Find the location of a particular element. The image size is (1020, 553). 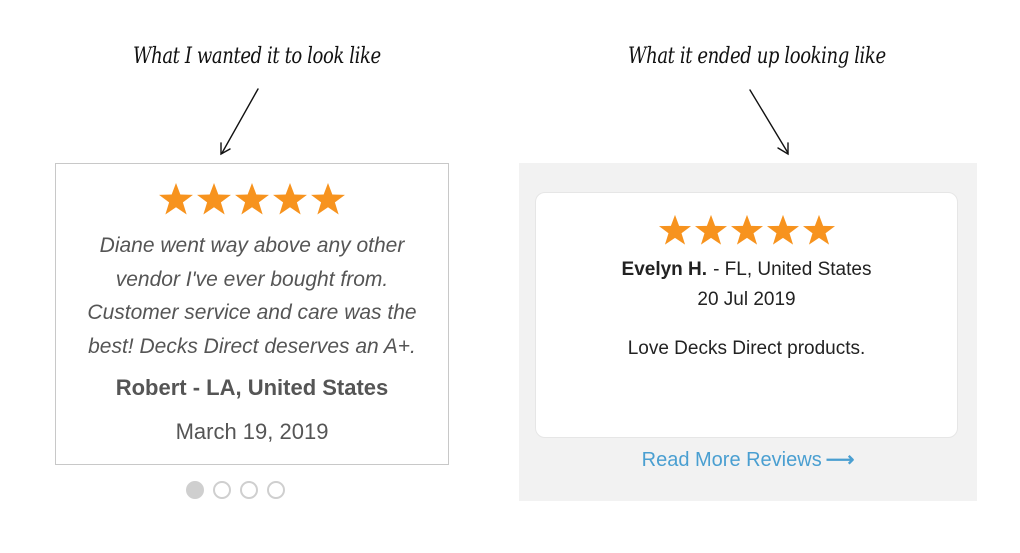

reviewer-location: - FL, United States is located at coordinates (792, 269).